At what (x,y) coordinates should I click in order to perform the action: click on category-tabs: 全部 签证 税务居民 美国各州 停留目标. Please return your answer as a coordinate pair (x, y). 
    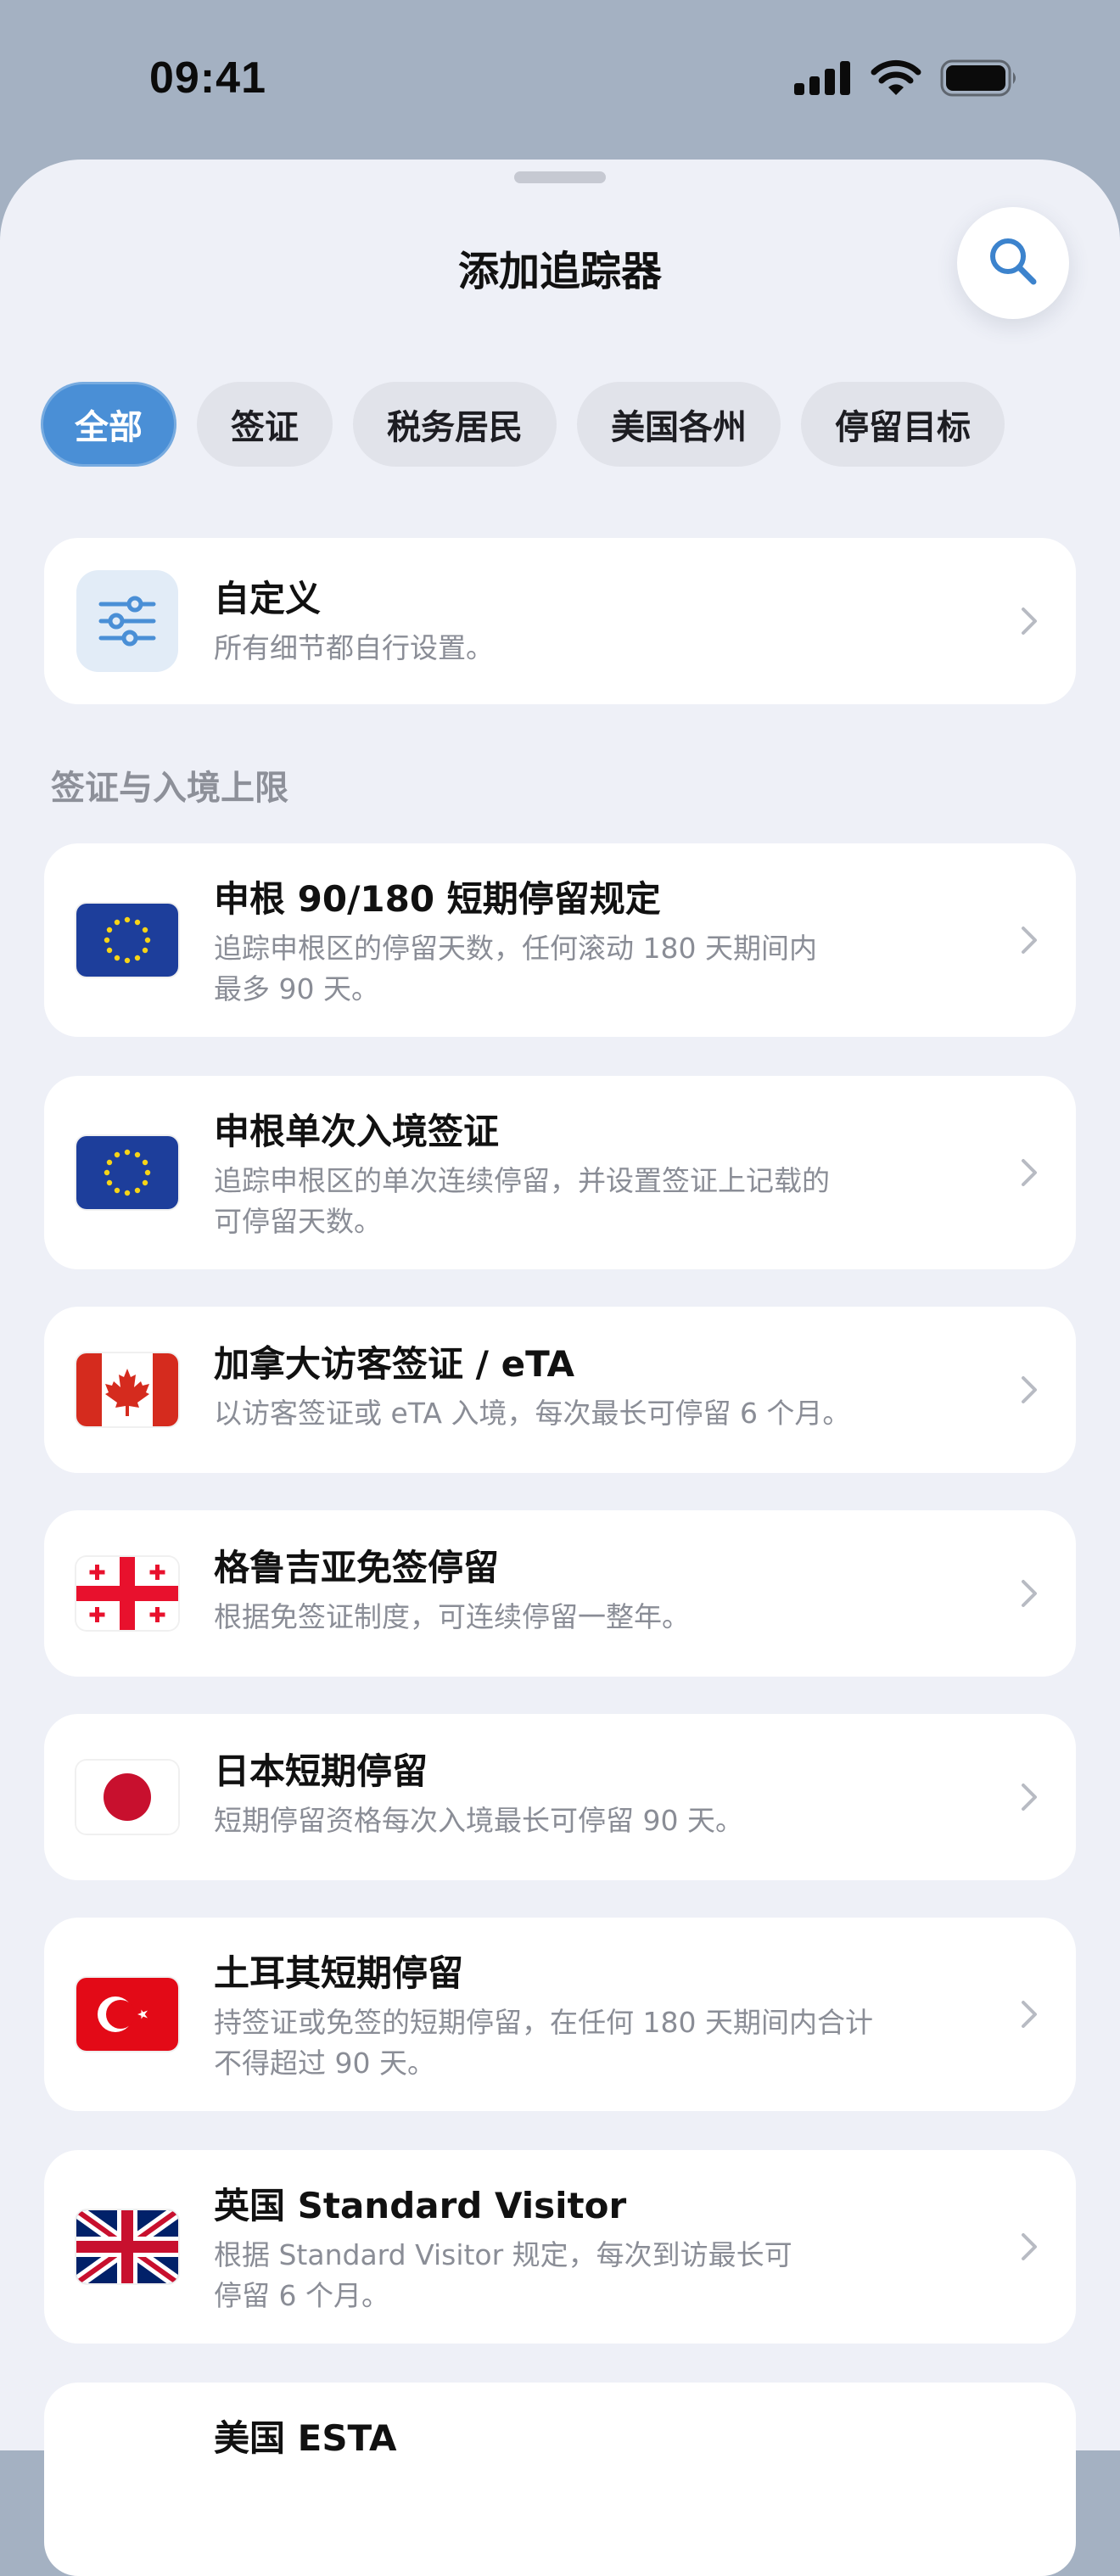
    Looking at the image, I should click on (523, 424).